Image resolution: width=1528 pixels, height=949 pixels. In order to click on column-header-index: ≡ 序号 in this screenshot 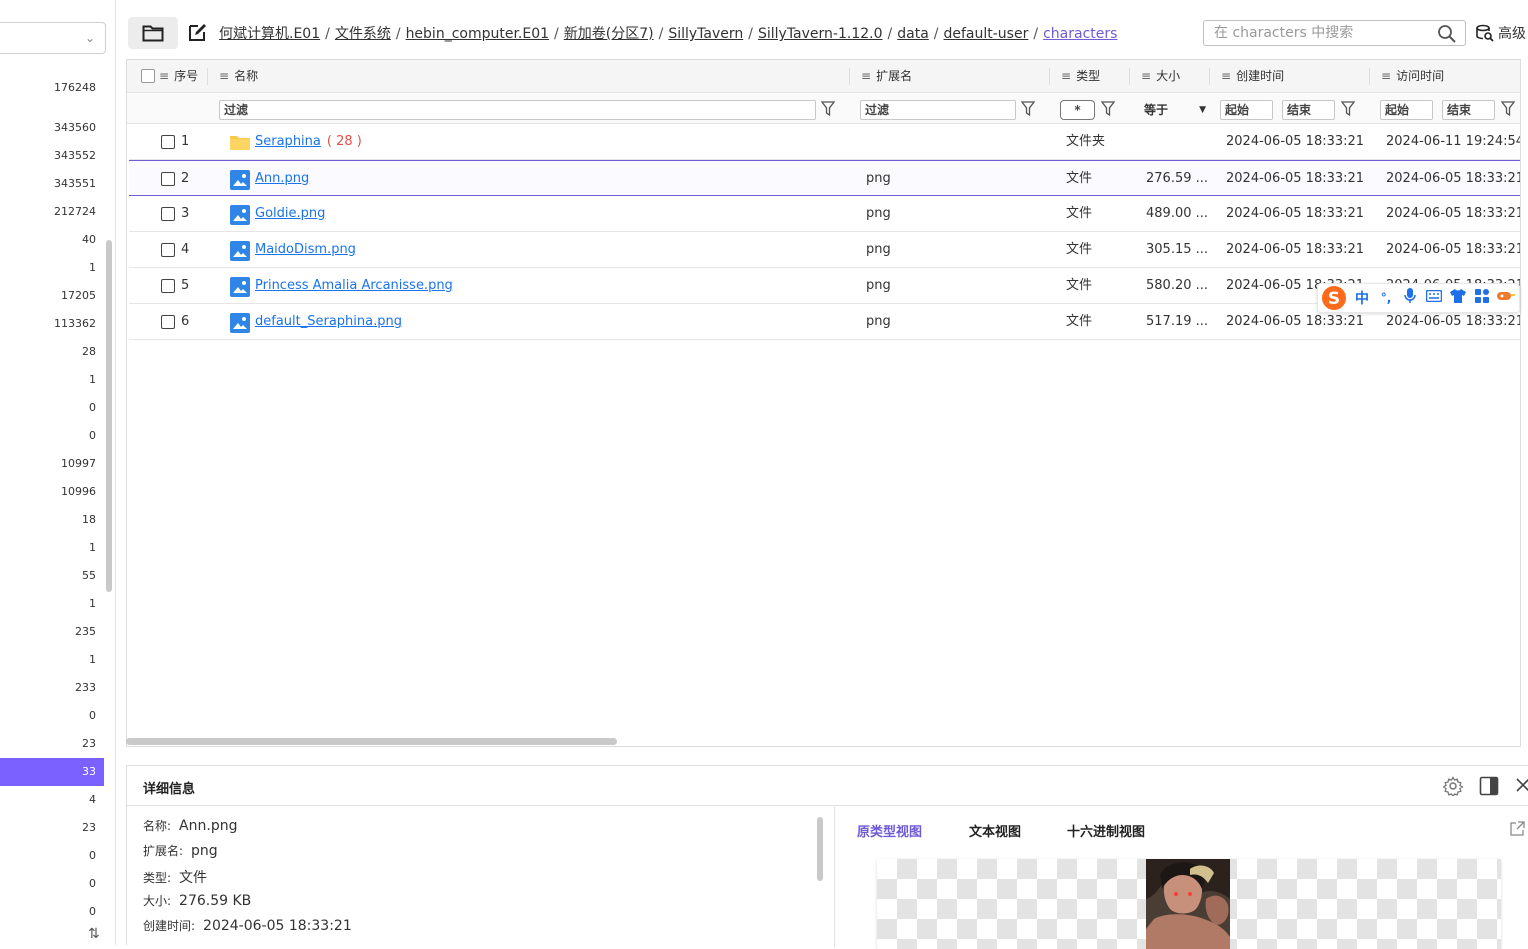, I will do `click(178, 76)`.